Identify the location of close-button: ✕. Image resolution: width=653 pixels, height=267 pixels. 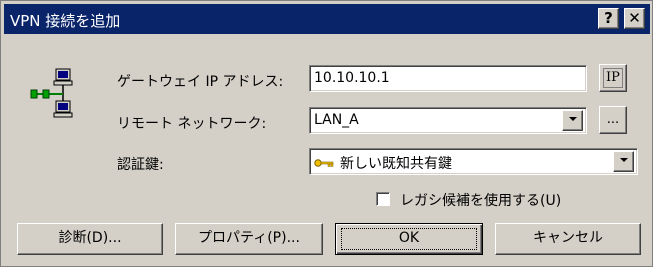
(634, 18).